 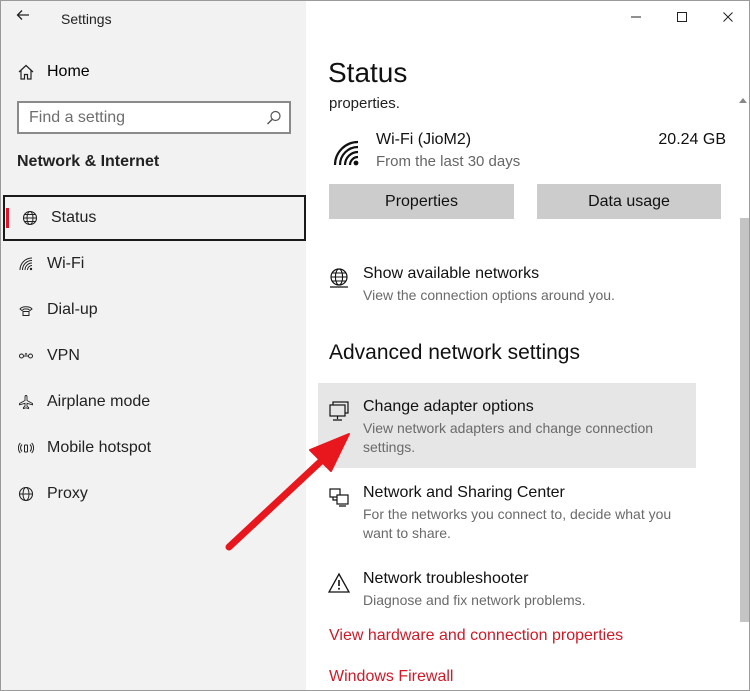 I want to click on search-icon, so click(x=274, y=118).